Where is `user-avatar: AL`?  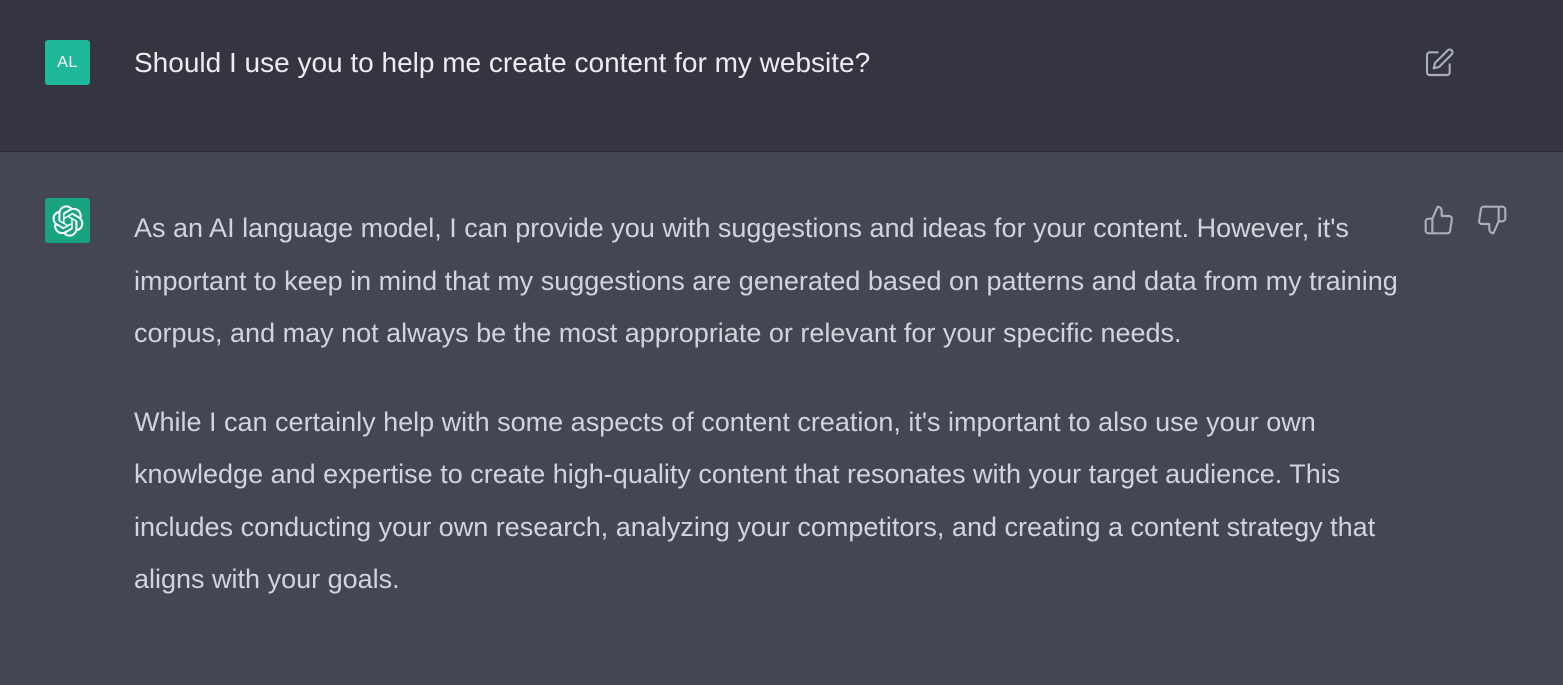
user-avatar: AL is located at coordinates (67, 62).